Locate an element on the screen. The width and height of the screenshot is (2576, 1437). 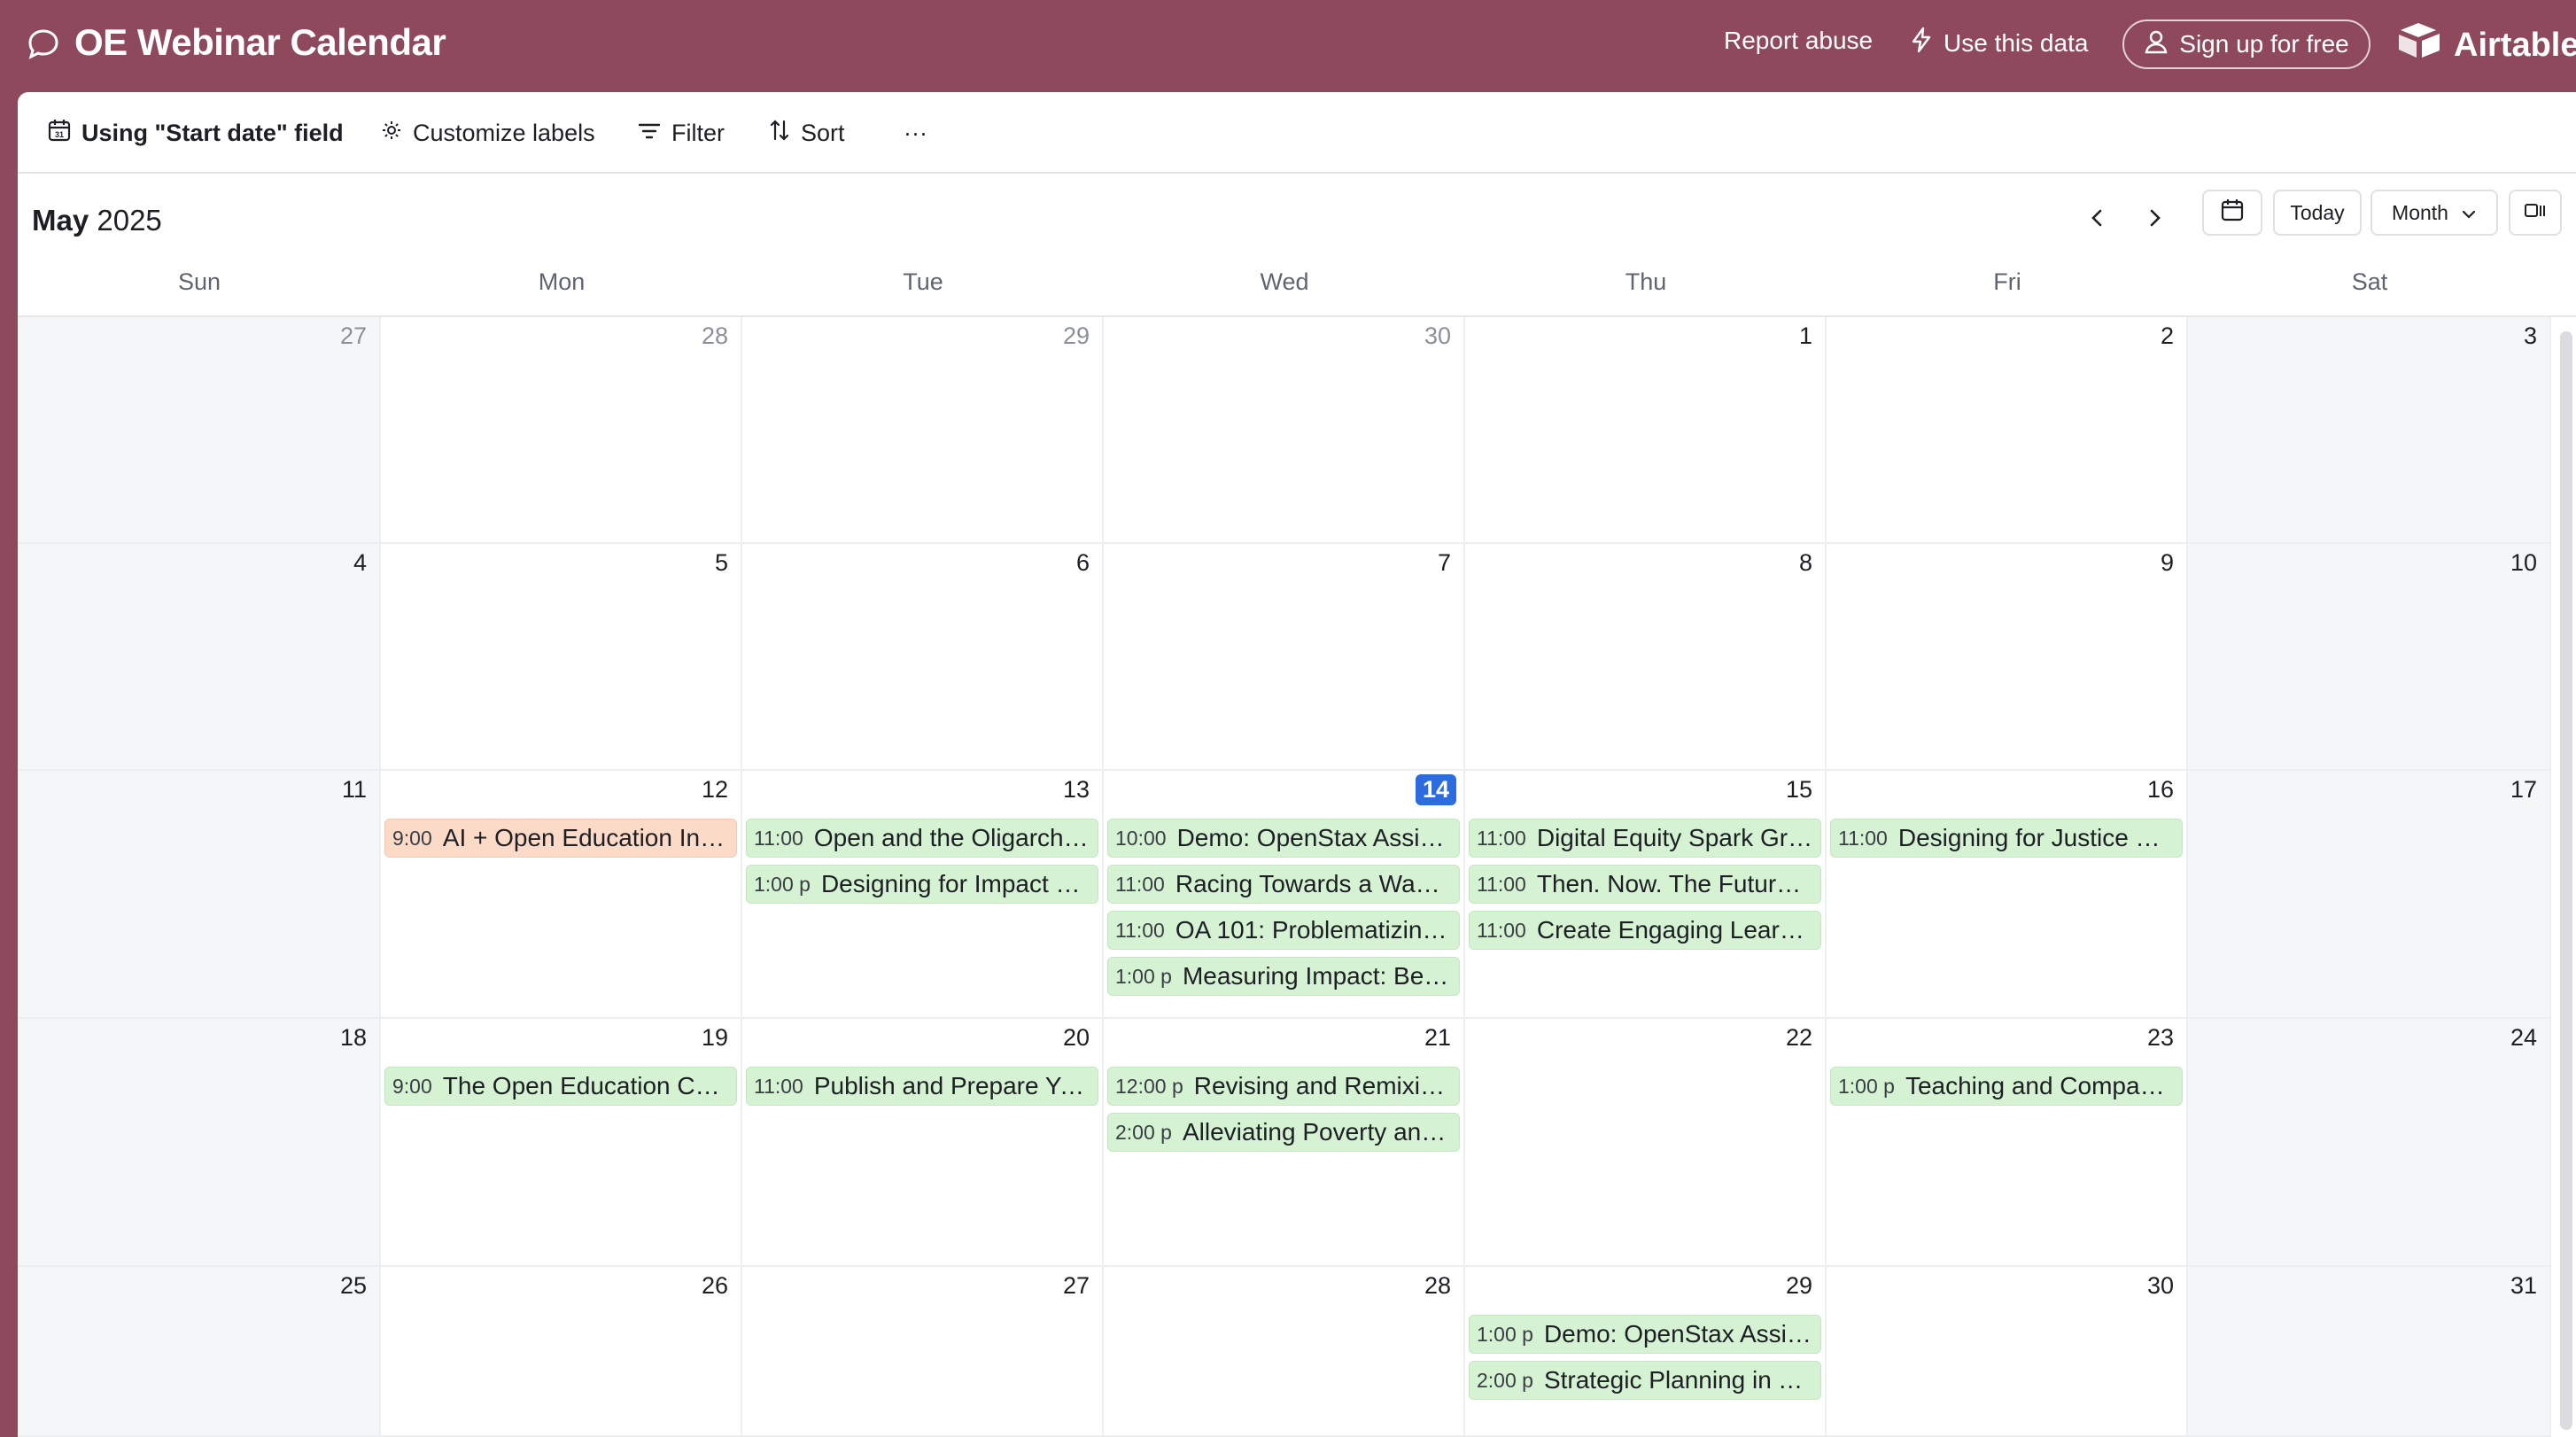
sort-label: Sort is located at coordinates (823, 132).